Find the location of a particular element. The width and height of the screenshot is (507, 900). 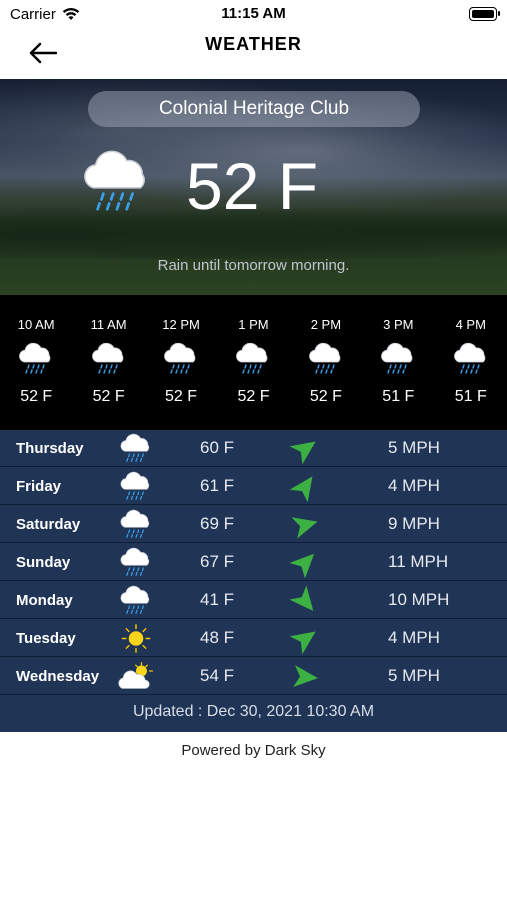

day-temperature: 69 F is located at coordinates (217, 523).